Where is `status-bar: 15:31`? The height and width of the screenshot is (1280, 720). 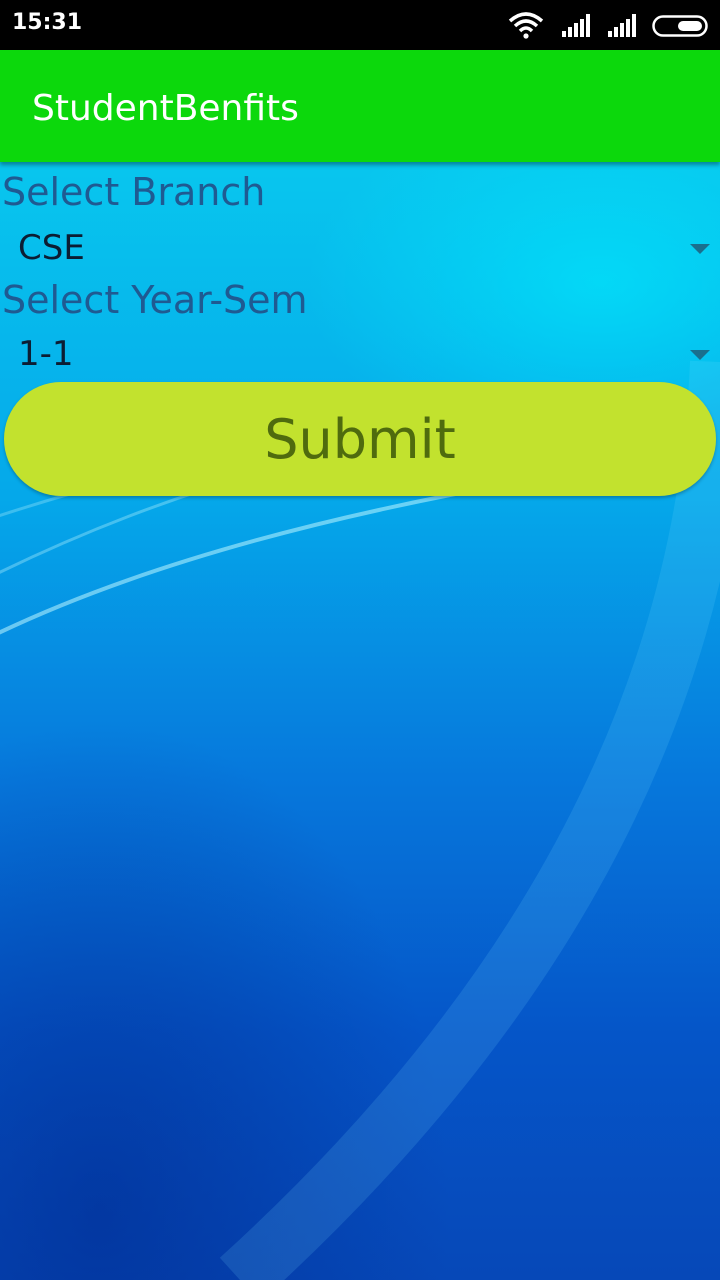 status-bar: 15:31 is located at coordinates (360, 25).